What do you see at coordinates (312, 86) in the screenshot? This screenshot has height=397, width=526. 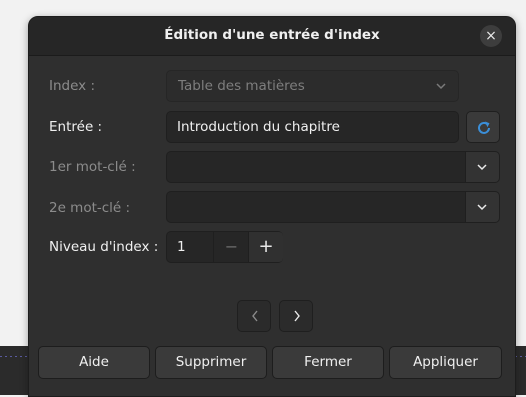 I see `index-combobox: Table des matières` at bounding box center [312, 86].